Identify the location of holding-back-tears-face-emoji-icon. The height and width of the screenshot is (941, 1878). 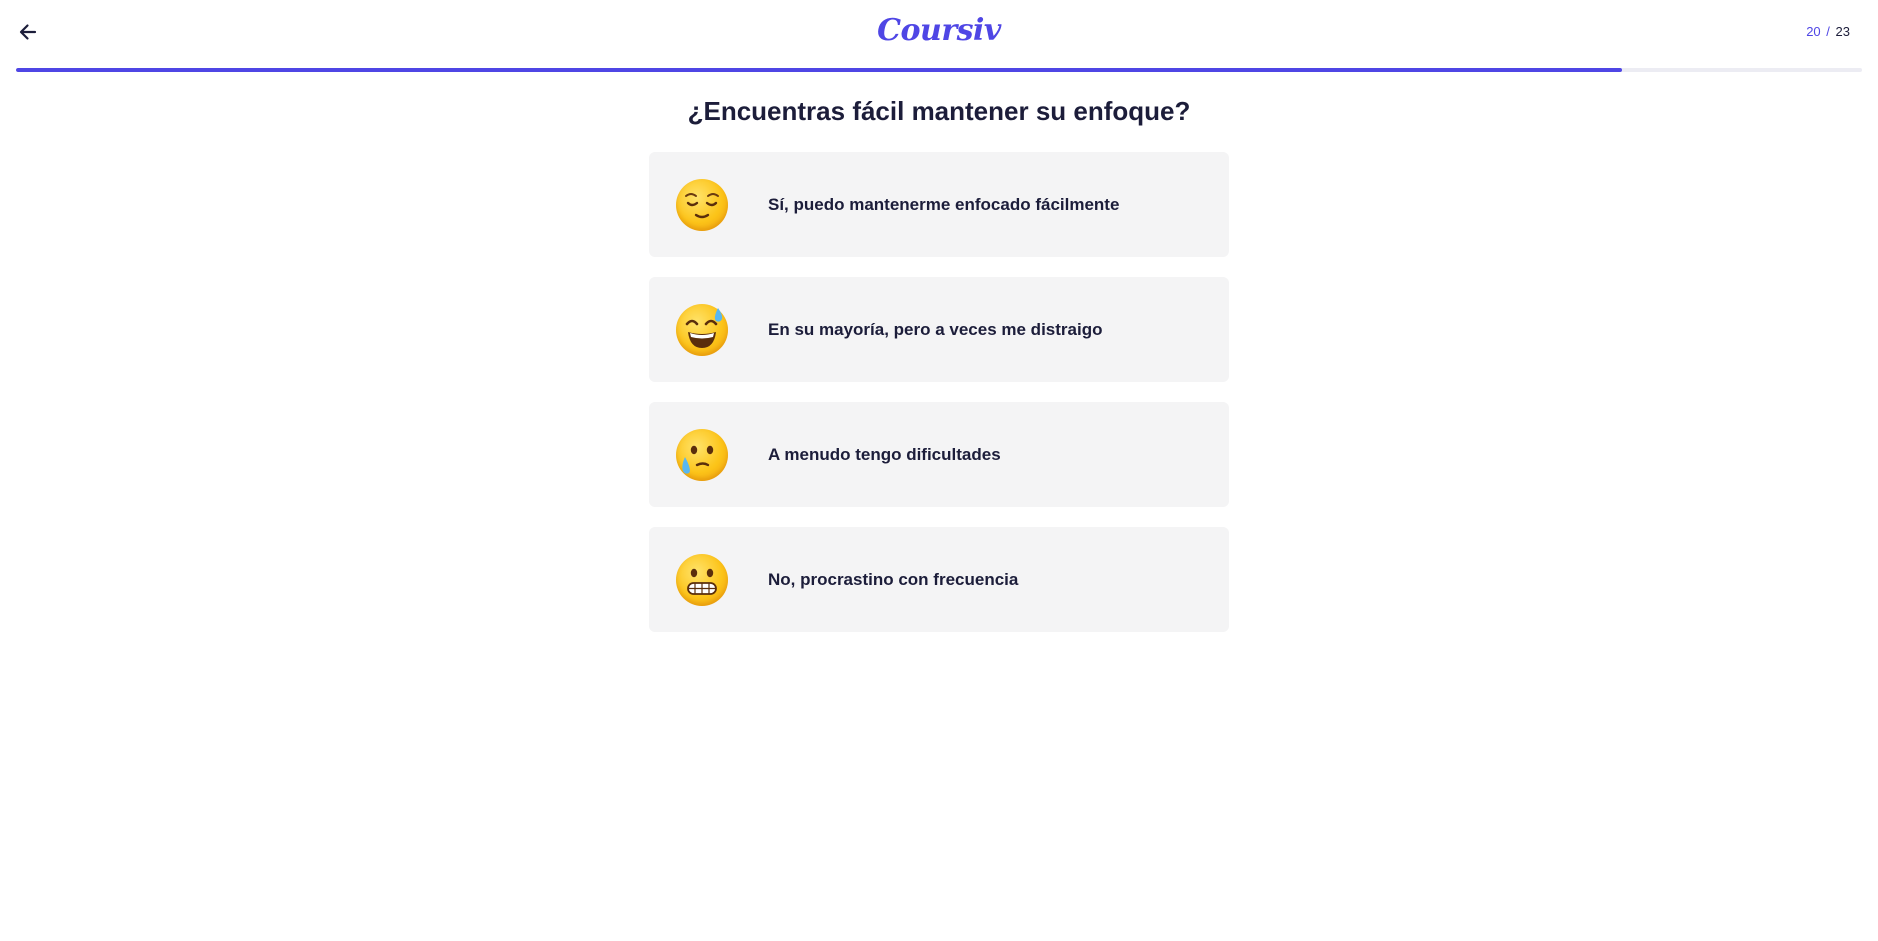
(702, 454).